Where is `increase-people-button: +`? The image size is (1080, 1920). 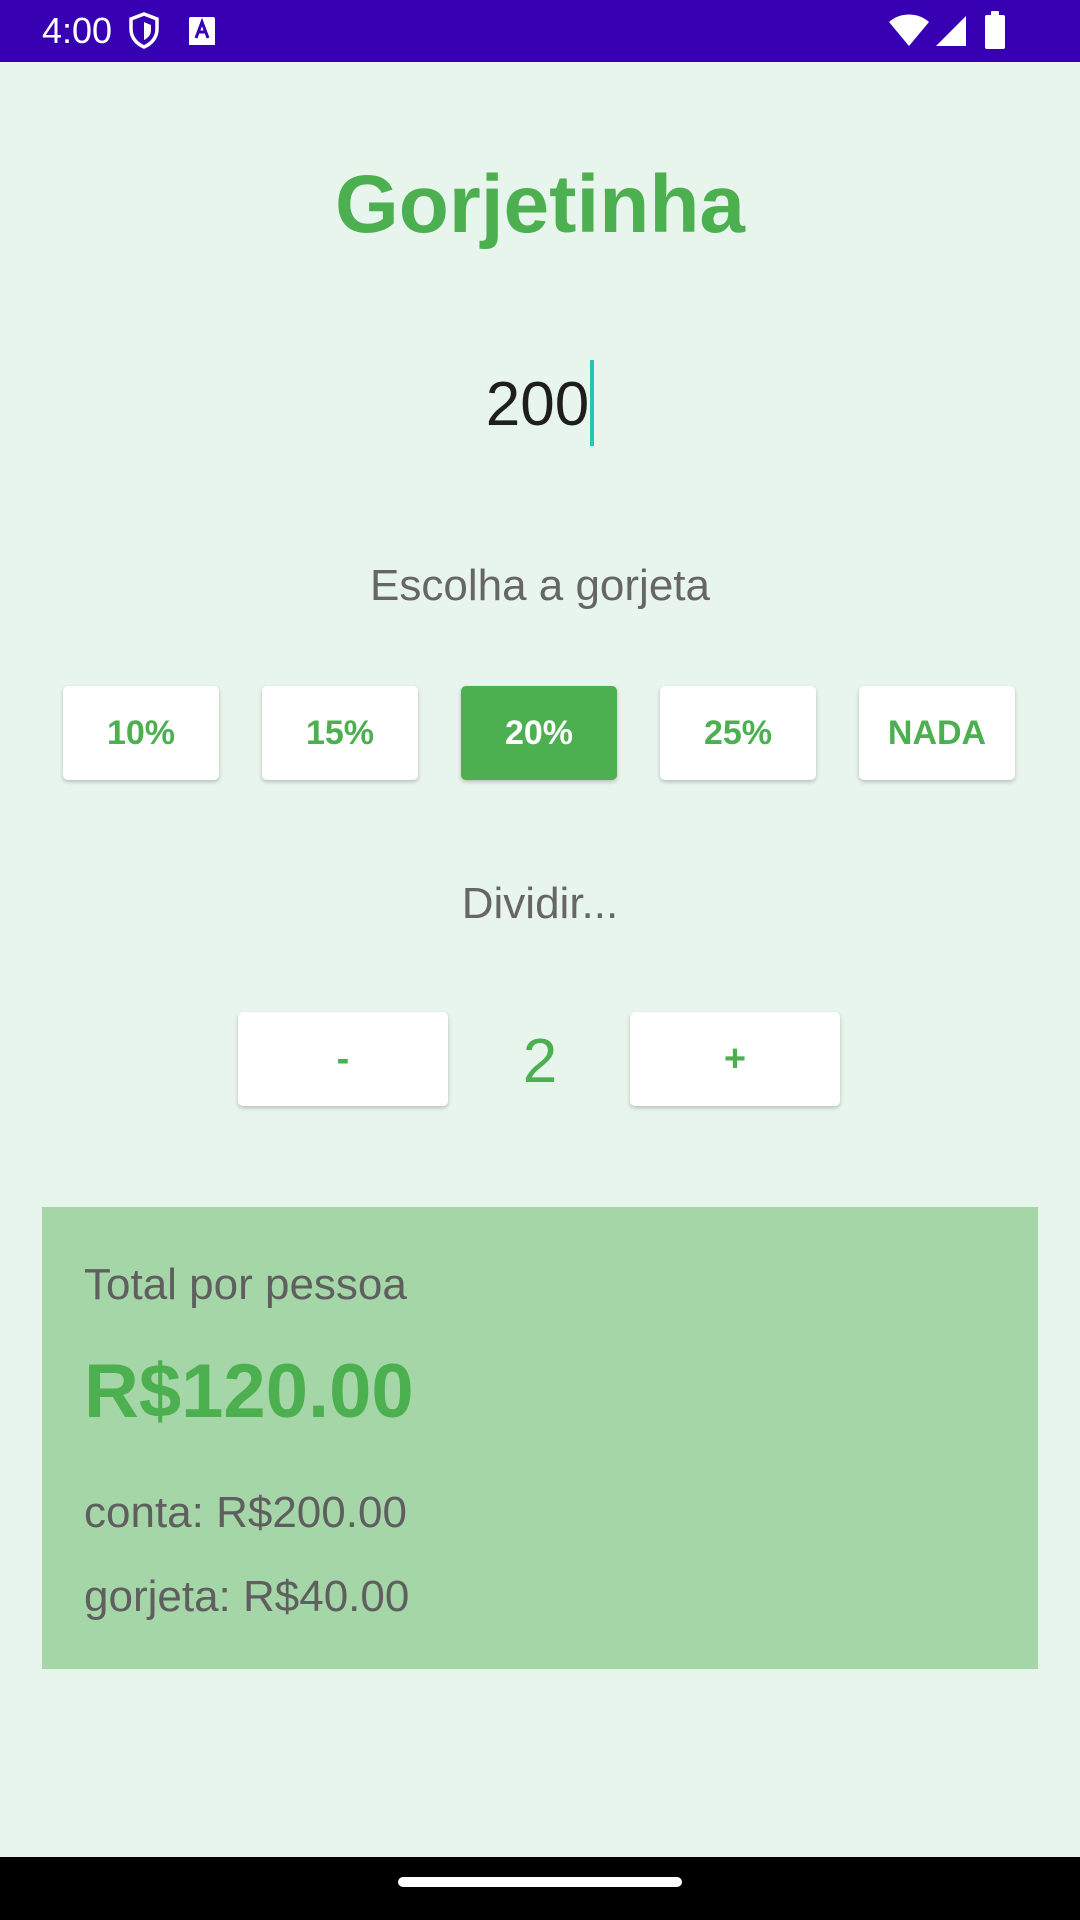
increase-people-button: + is located at coordinates (735, 1059).